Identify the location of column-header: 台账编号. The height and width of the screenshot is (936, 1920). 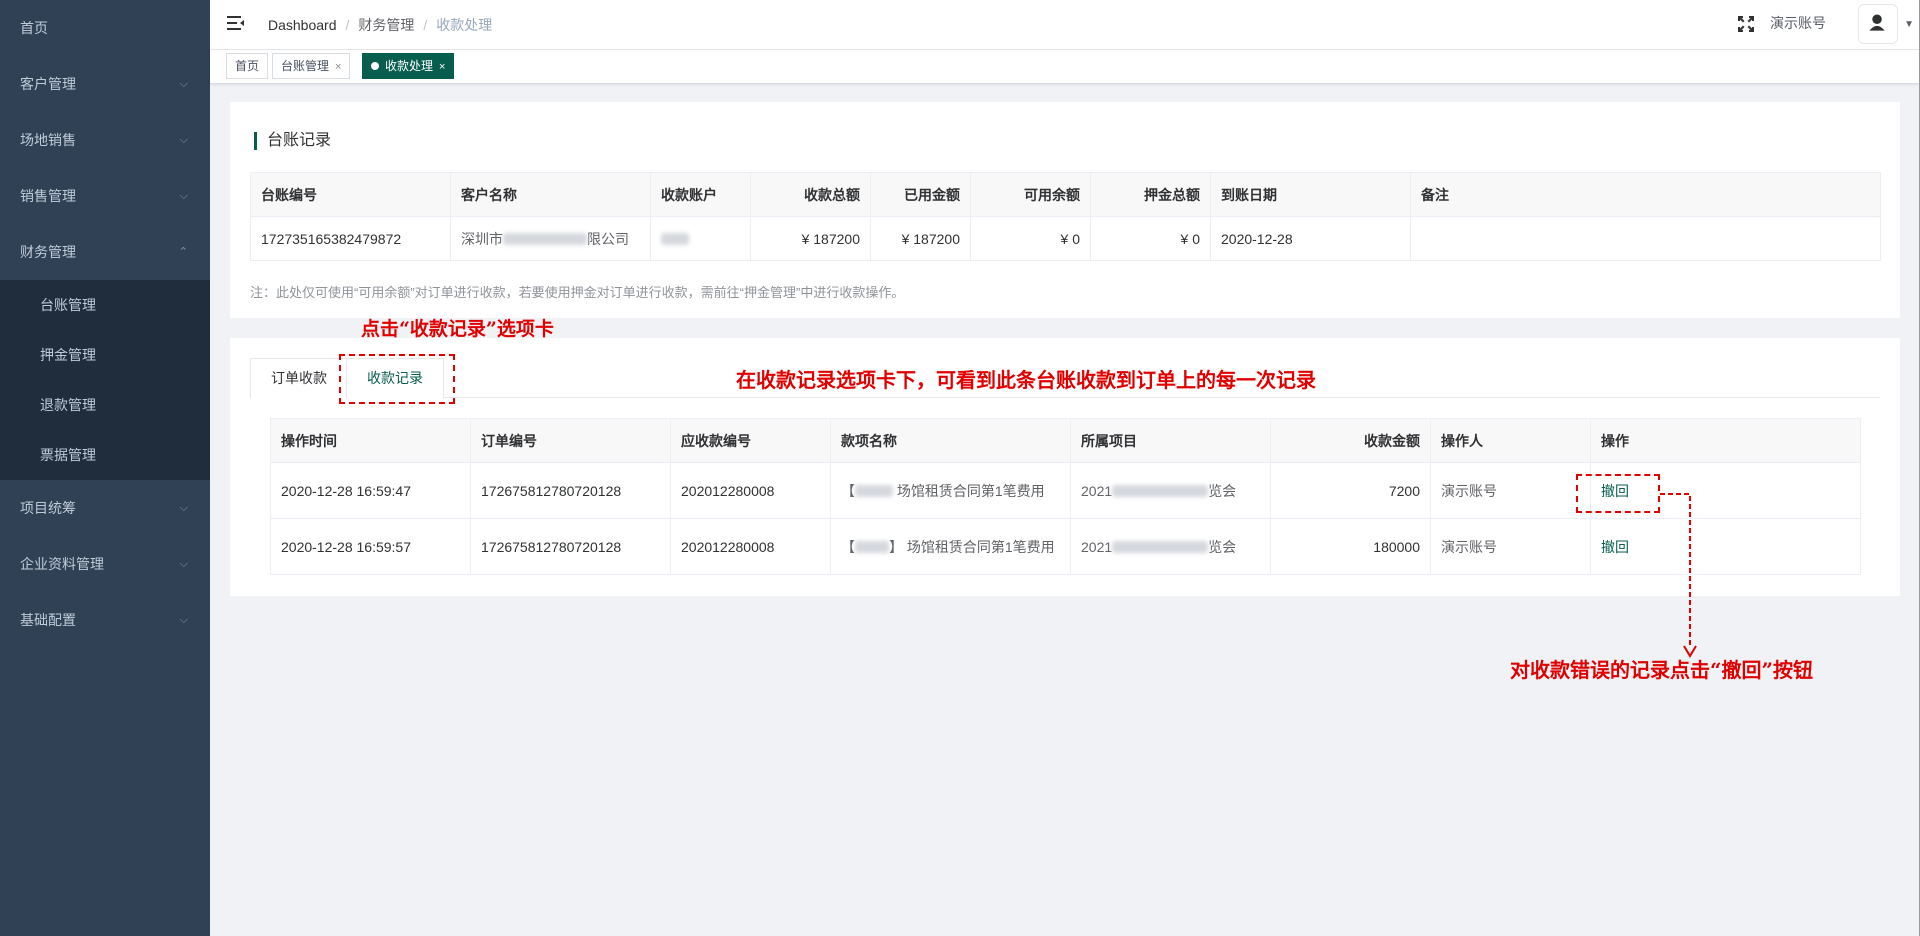
(350, 194).